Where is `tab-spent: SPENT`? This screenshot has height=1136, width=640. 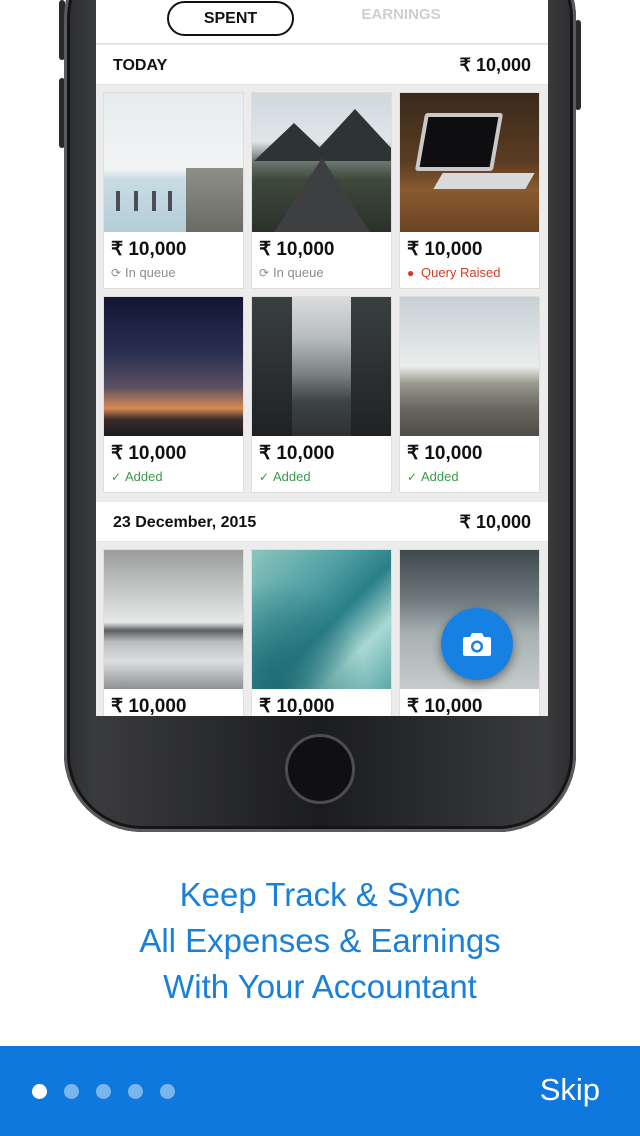 tab-spent: SPENT is located at coordinates (230, 18).